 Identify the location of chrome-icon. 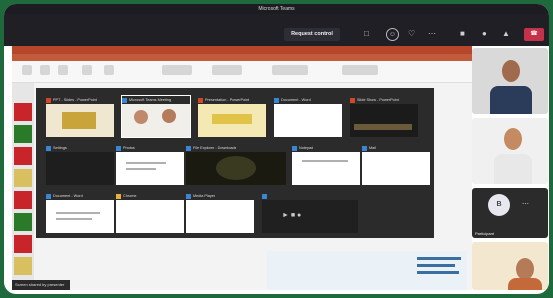
(118, 196).